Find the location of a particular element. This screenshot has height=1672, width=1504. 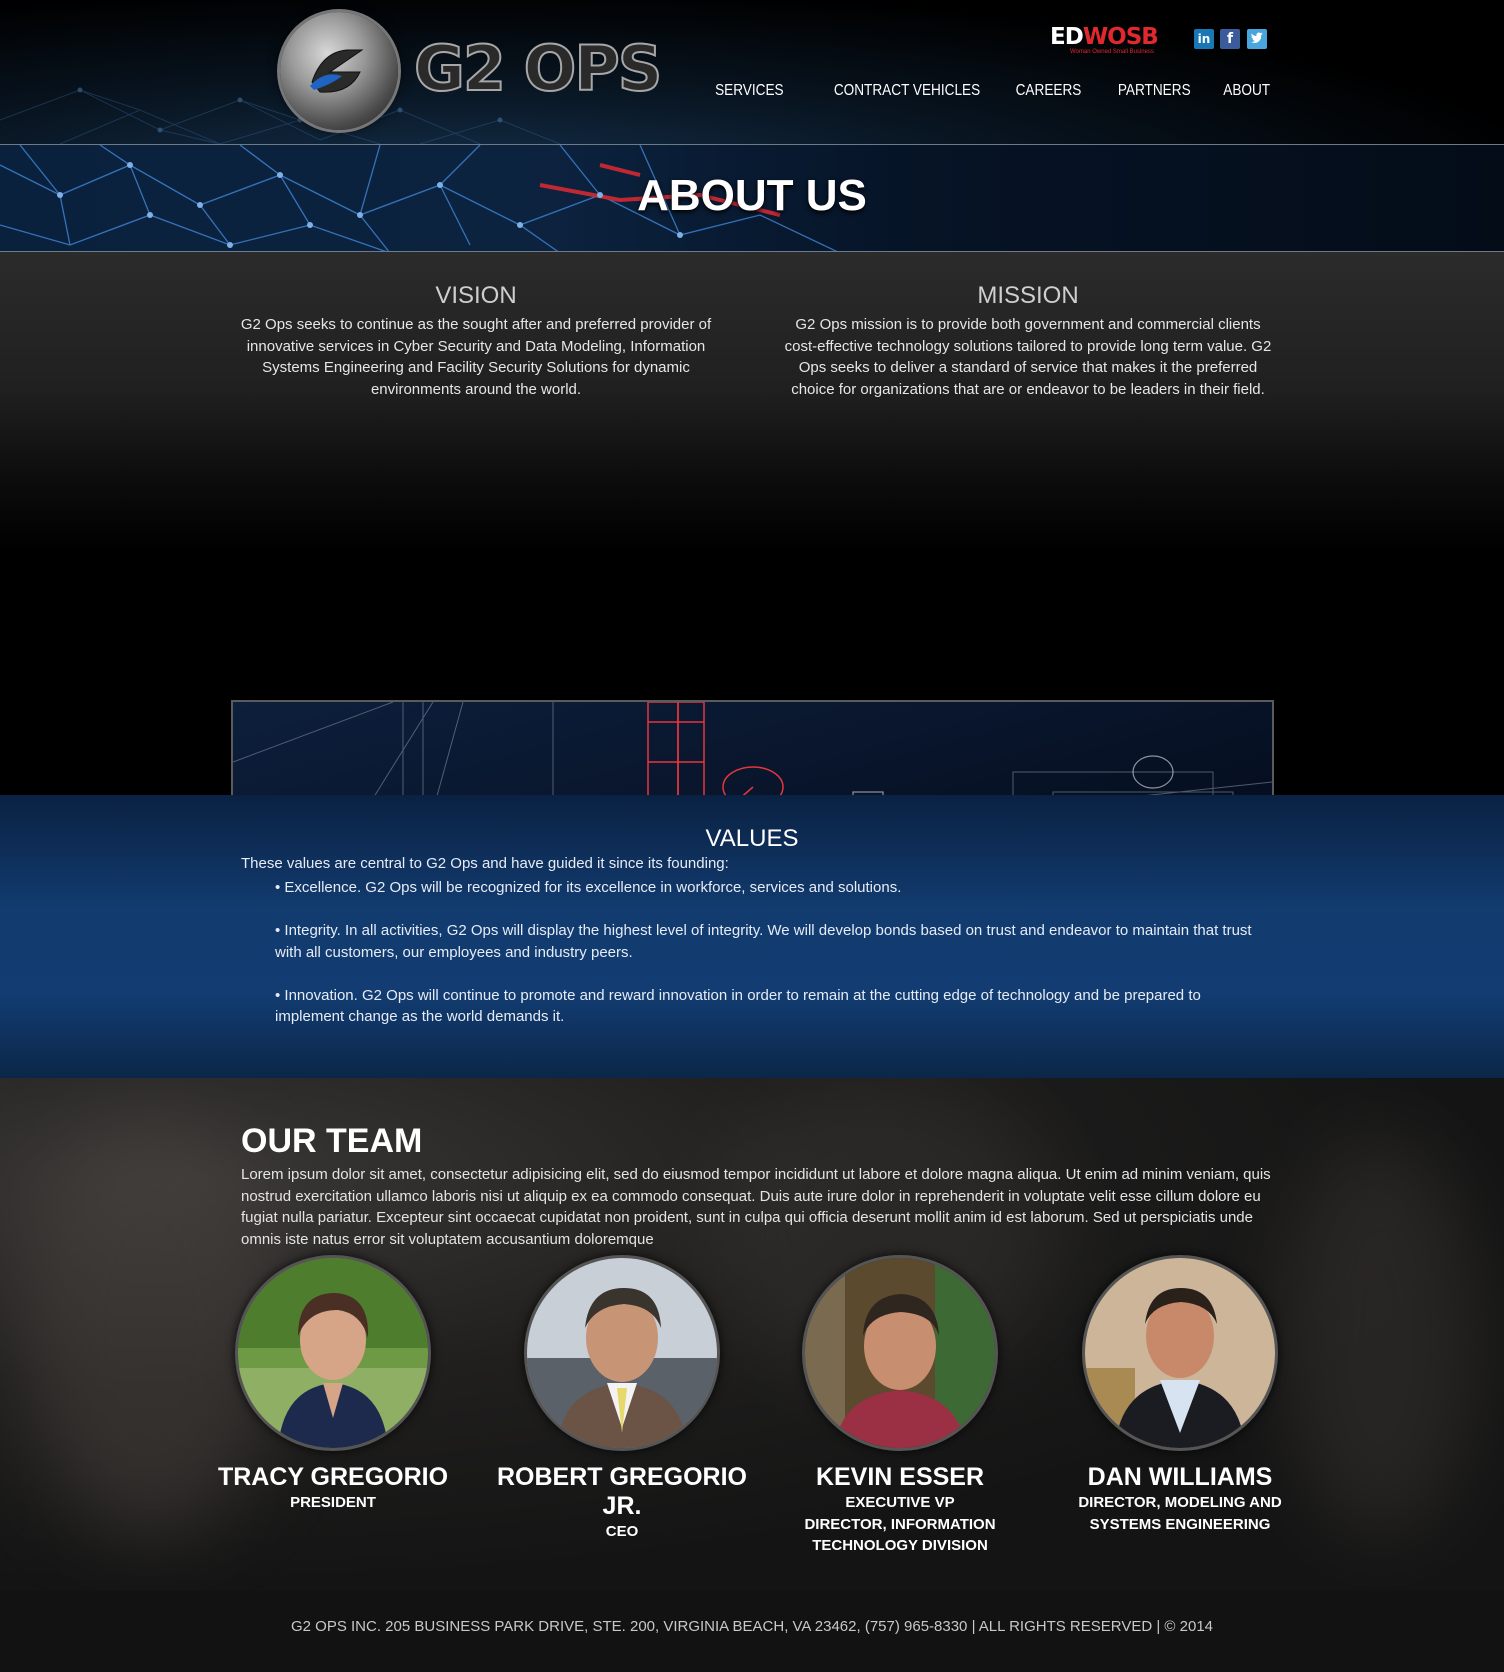

background-blur is located at coordinates (1380, 1338).